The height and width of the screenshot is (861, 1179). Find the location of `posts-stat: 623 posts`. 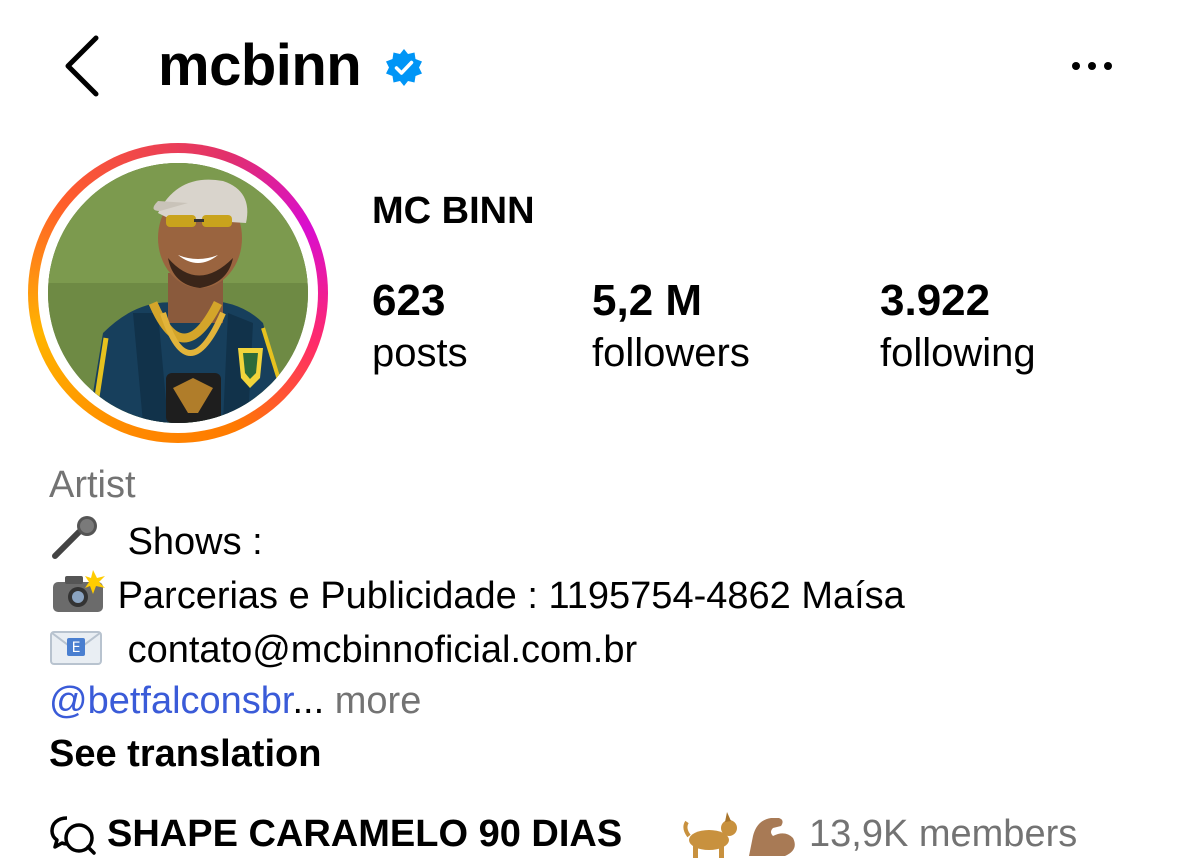

posts-stat: 623 posts is located at coordinates (420, 327).